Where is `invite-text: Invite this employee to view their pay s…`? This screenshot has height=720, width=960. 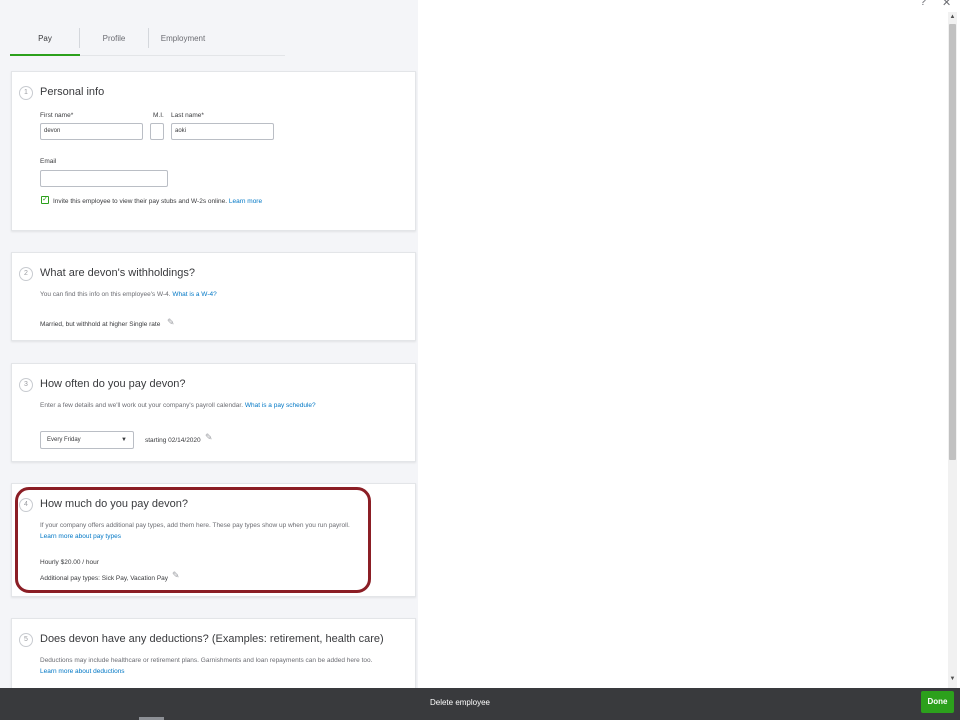
invite-text: Invite this employee to view their pay s… is located at coordinates (157, 201).